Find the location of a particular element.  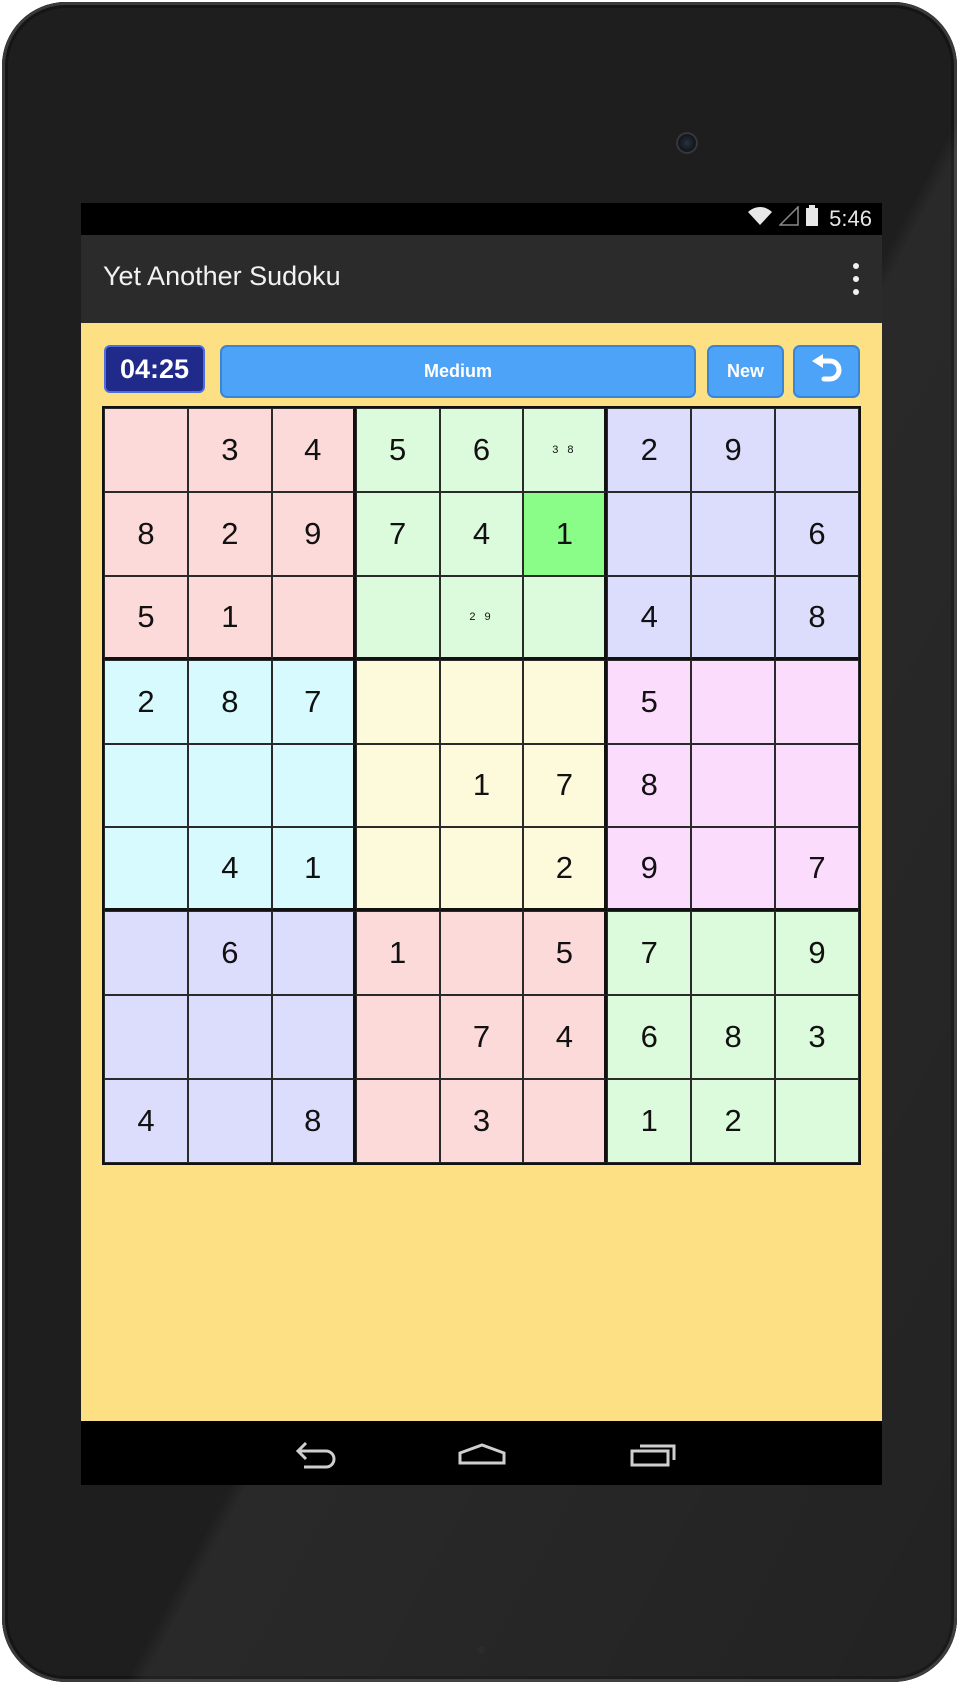

sudoku-cell-notes: 2 9 is located at coordinates (481, 617).